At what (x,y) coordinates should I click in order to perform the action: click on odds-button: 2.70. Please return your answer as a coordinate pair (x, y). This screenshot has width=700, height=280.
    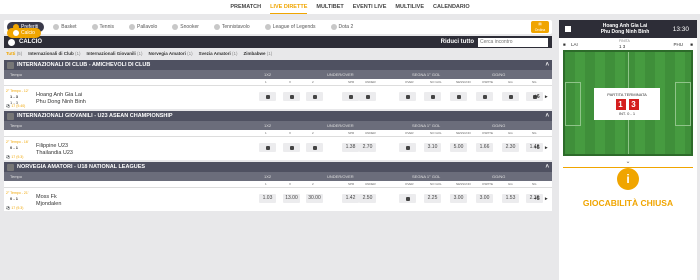
    Looking at the image, I should click on (367, 147).